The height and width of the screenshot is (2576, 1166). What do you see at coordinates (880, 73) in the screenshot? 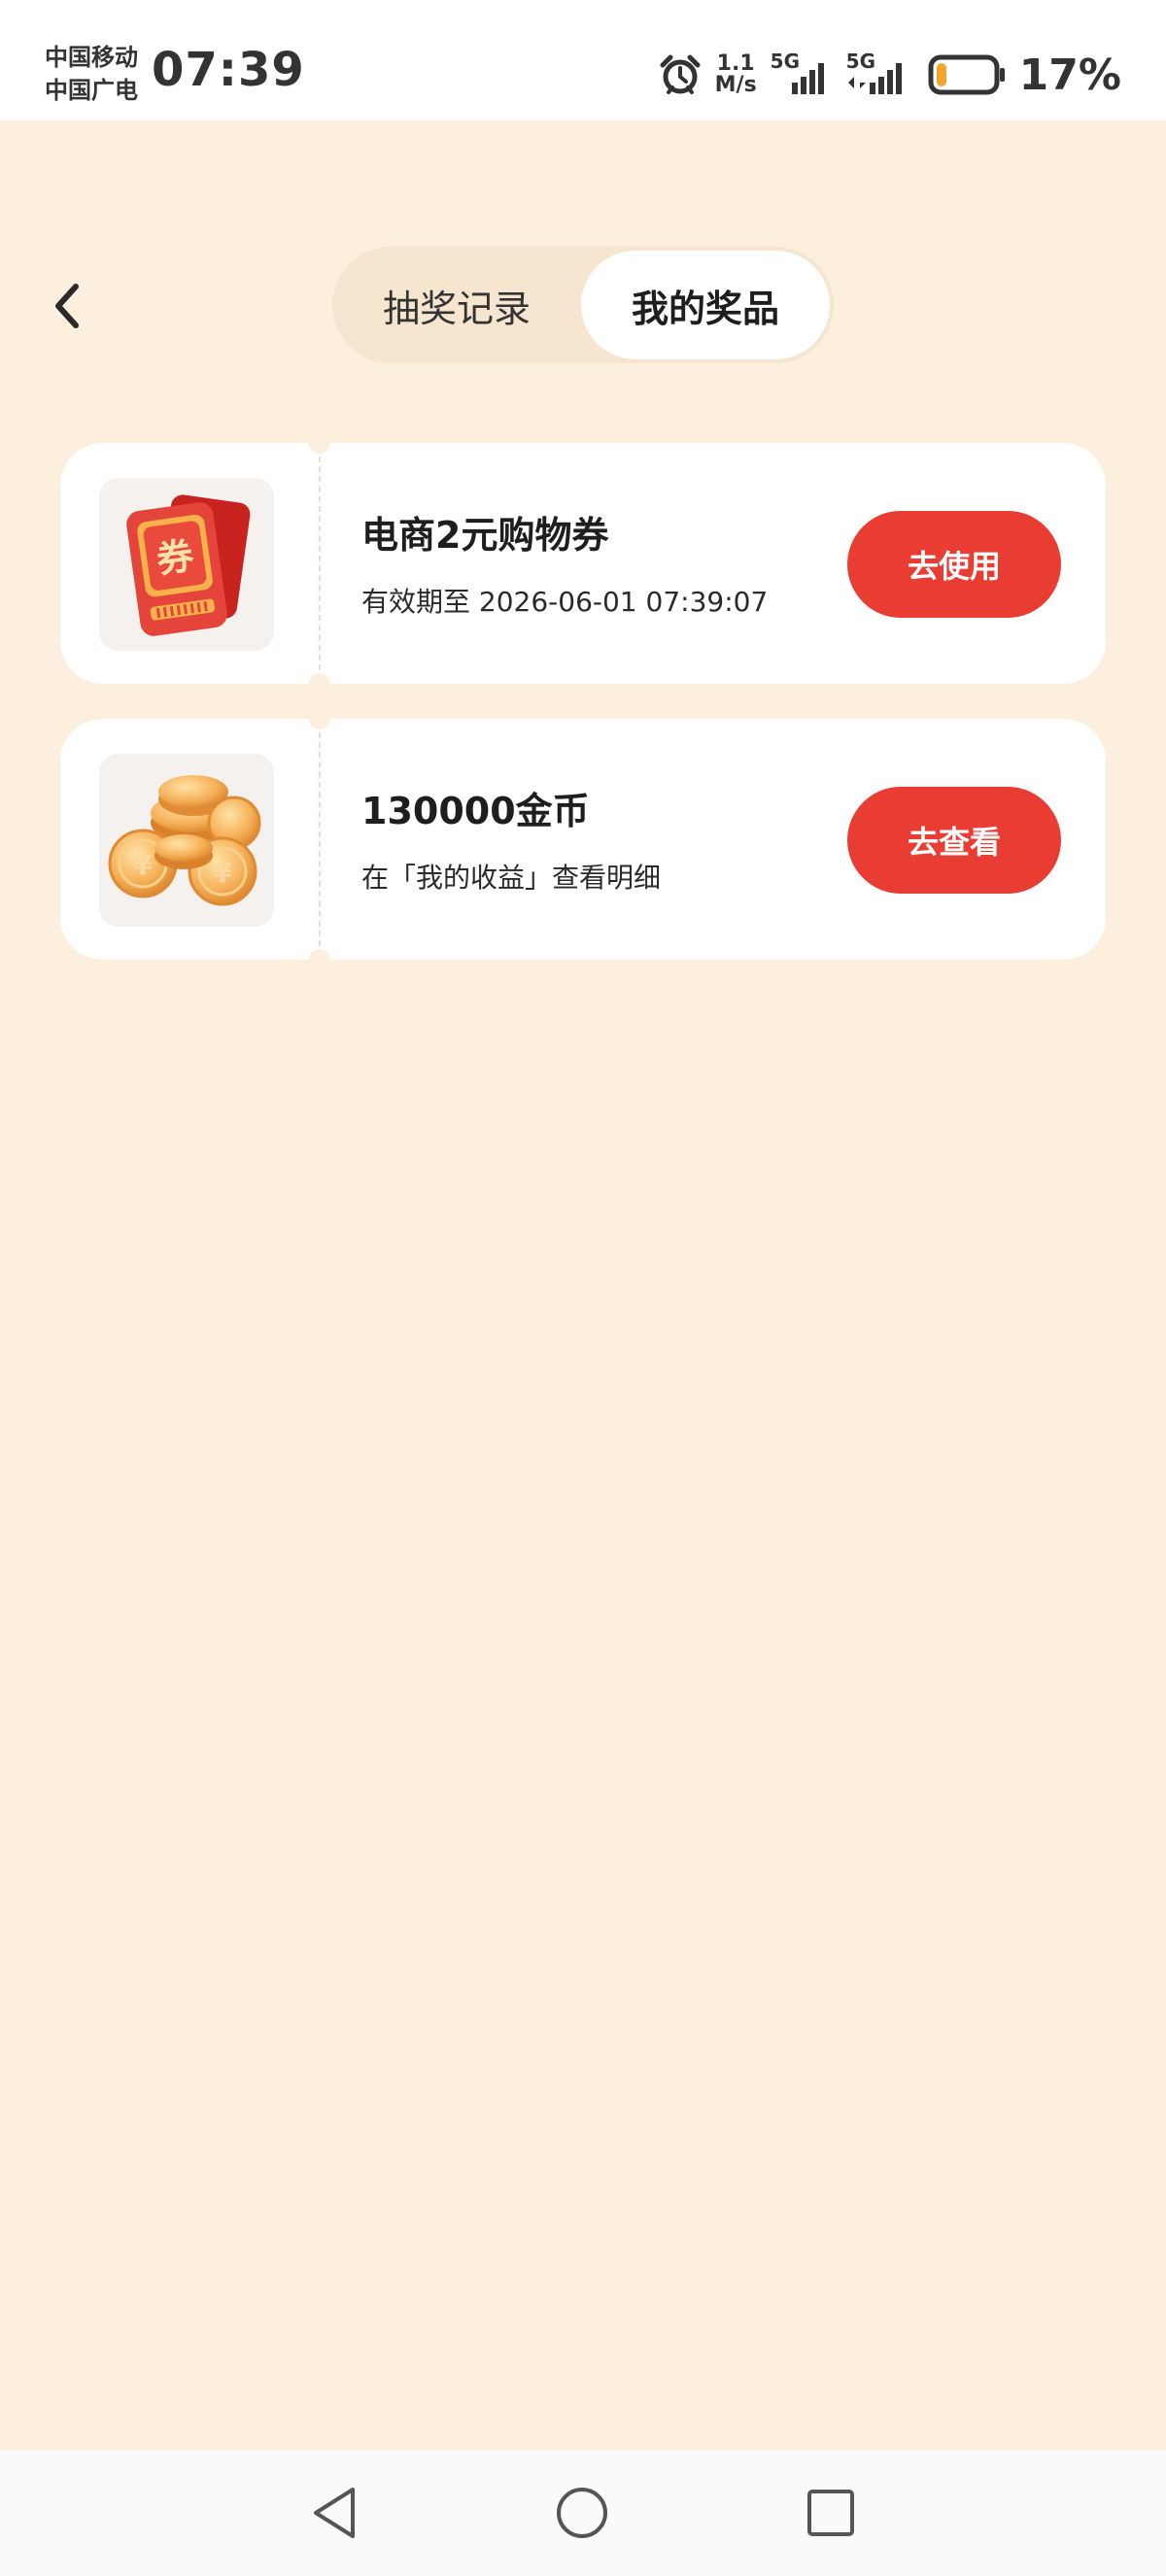
I see `signal-icon-2: 5G` at bounding box center [880, 73].